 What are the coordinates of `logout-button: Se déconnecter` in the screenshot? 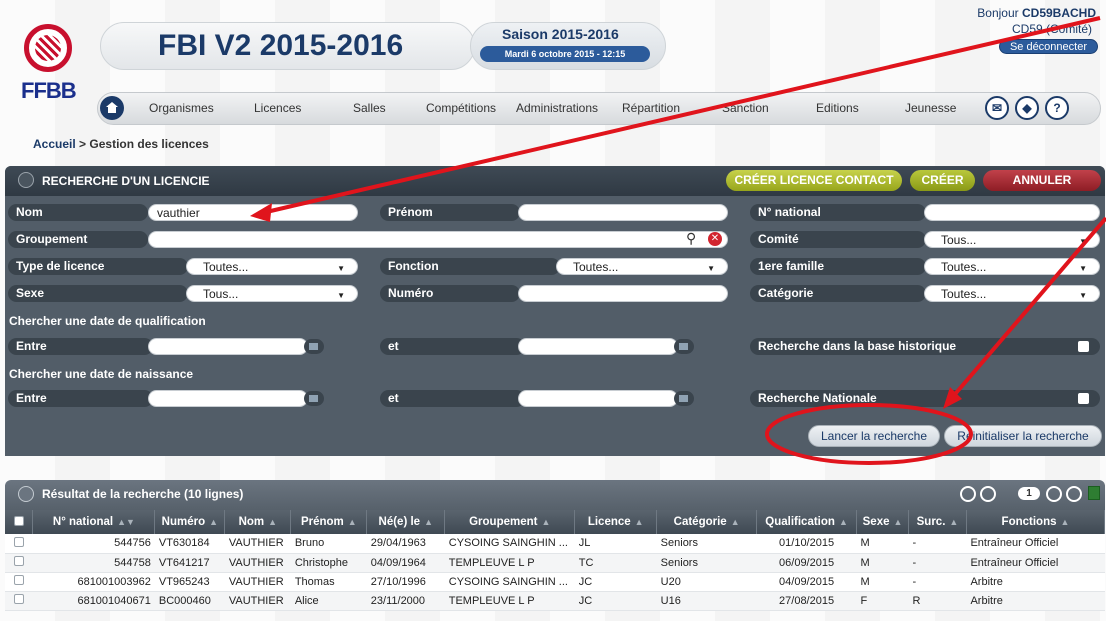 It's located at (1048, 46).